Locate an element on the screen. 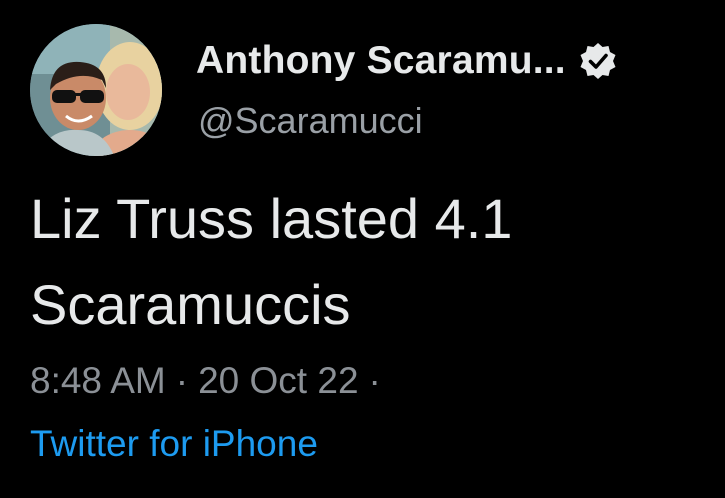 The height and width of the screenshot is (498, 725). tweet-metadata: 8:48 AM · 20 Oct 22 · is located at coordinates (210, 380).